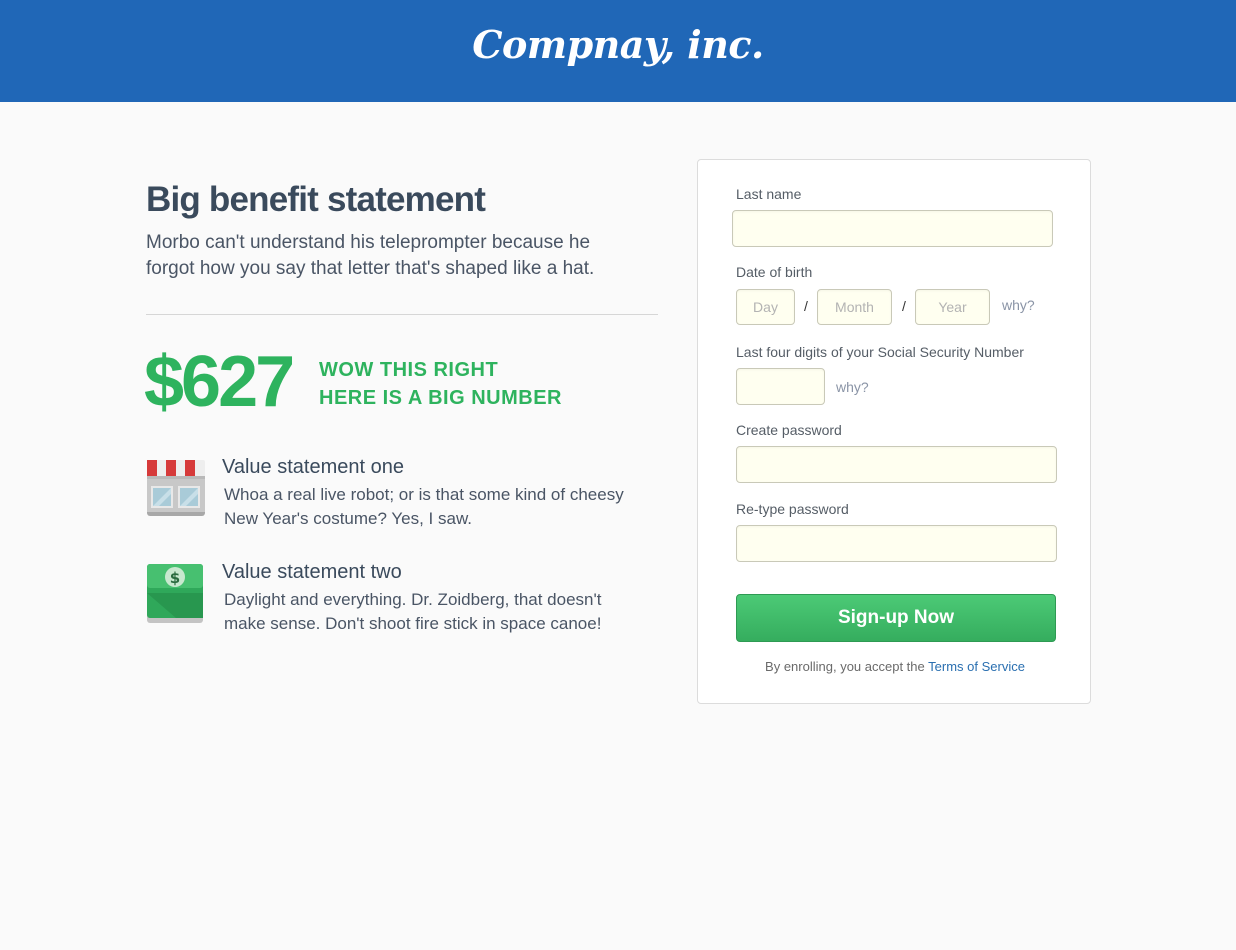 This screenshot has height=950, width=1236. Describe the element at coordinates (976, 666) in the screenshot. I see `terms-of-service-link: Terms of Service` at that location.